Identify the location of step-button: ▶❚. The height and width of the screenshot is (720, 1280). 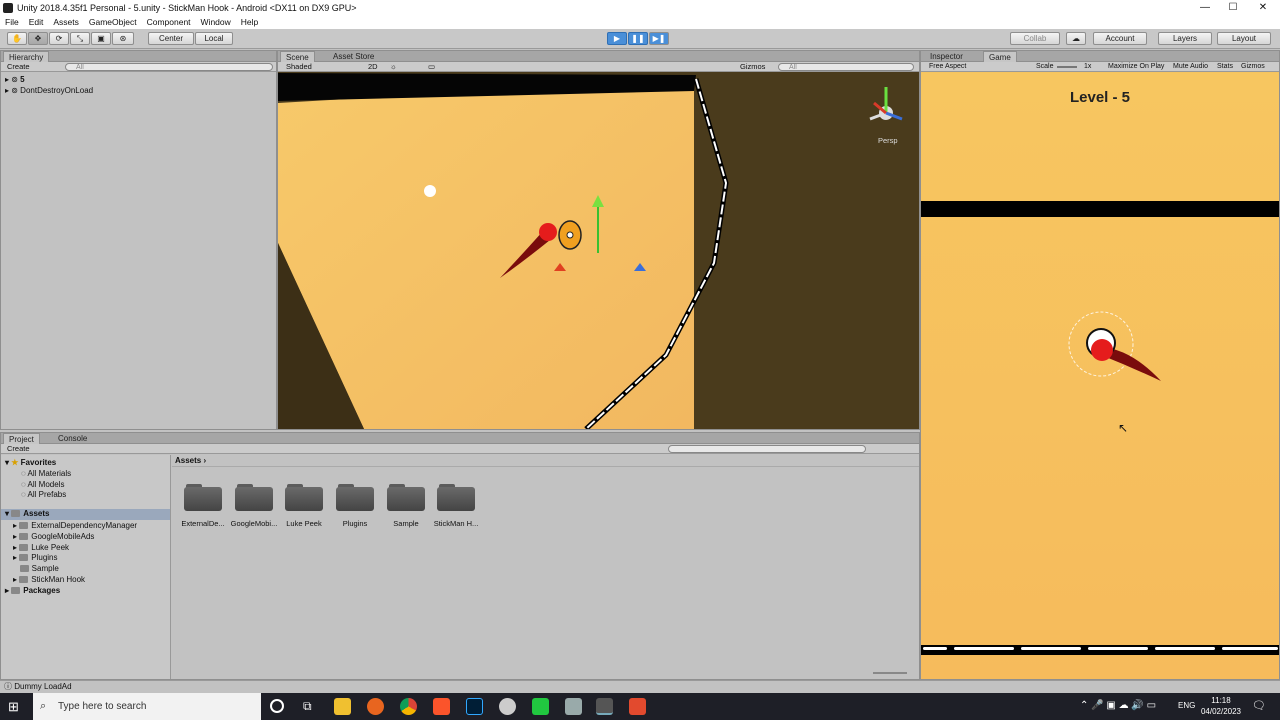
(659, 38).